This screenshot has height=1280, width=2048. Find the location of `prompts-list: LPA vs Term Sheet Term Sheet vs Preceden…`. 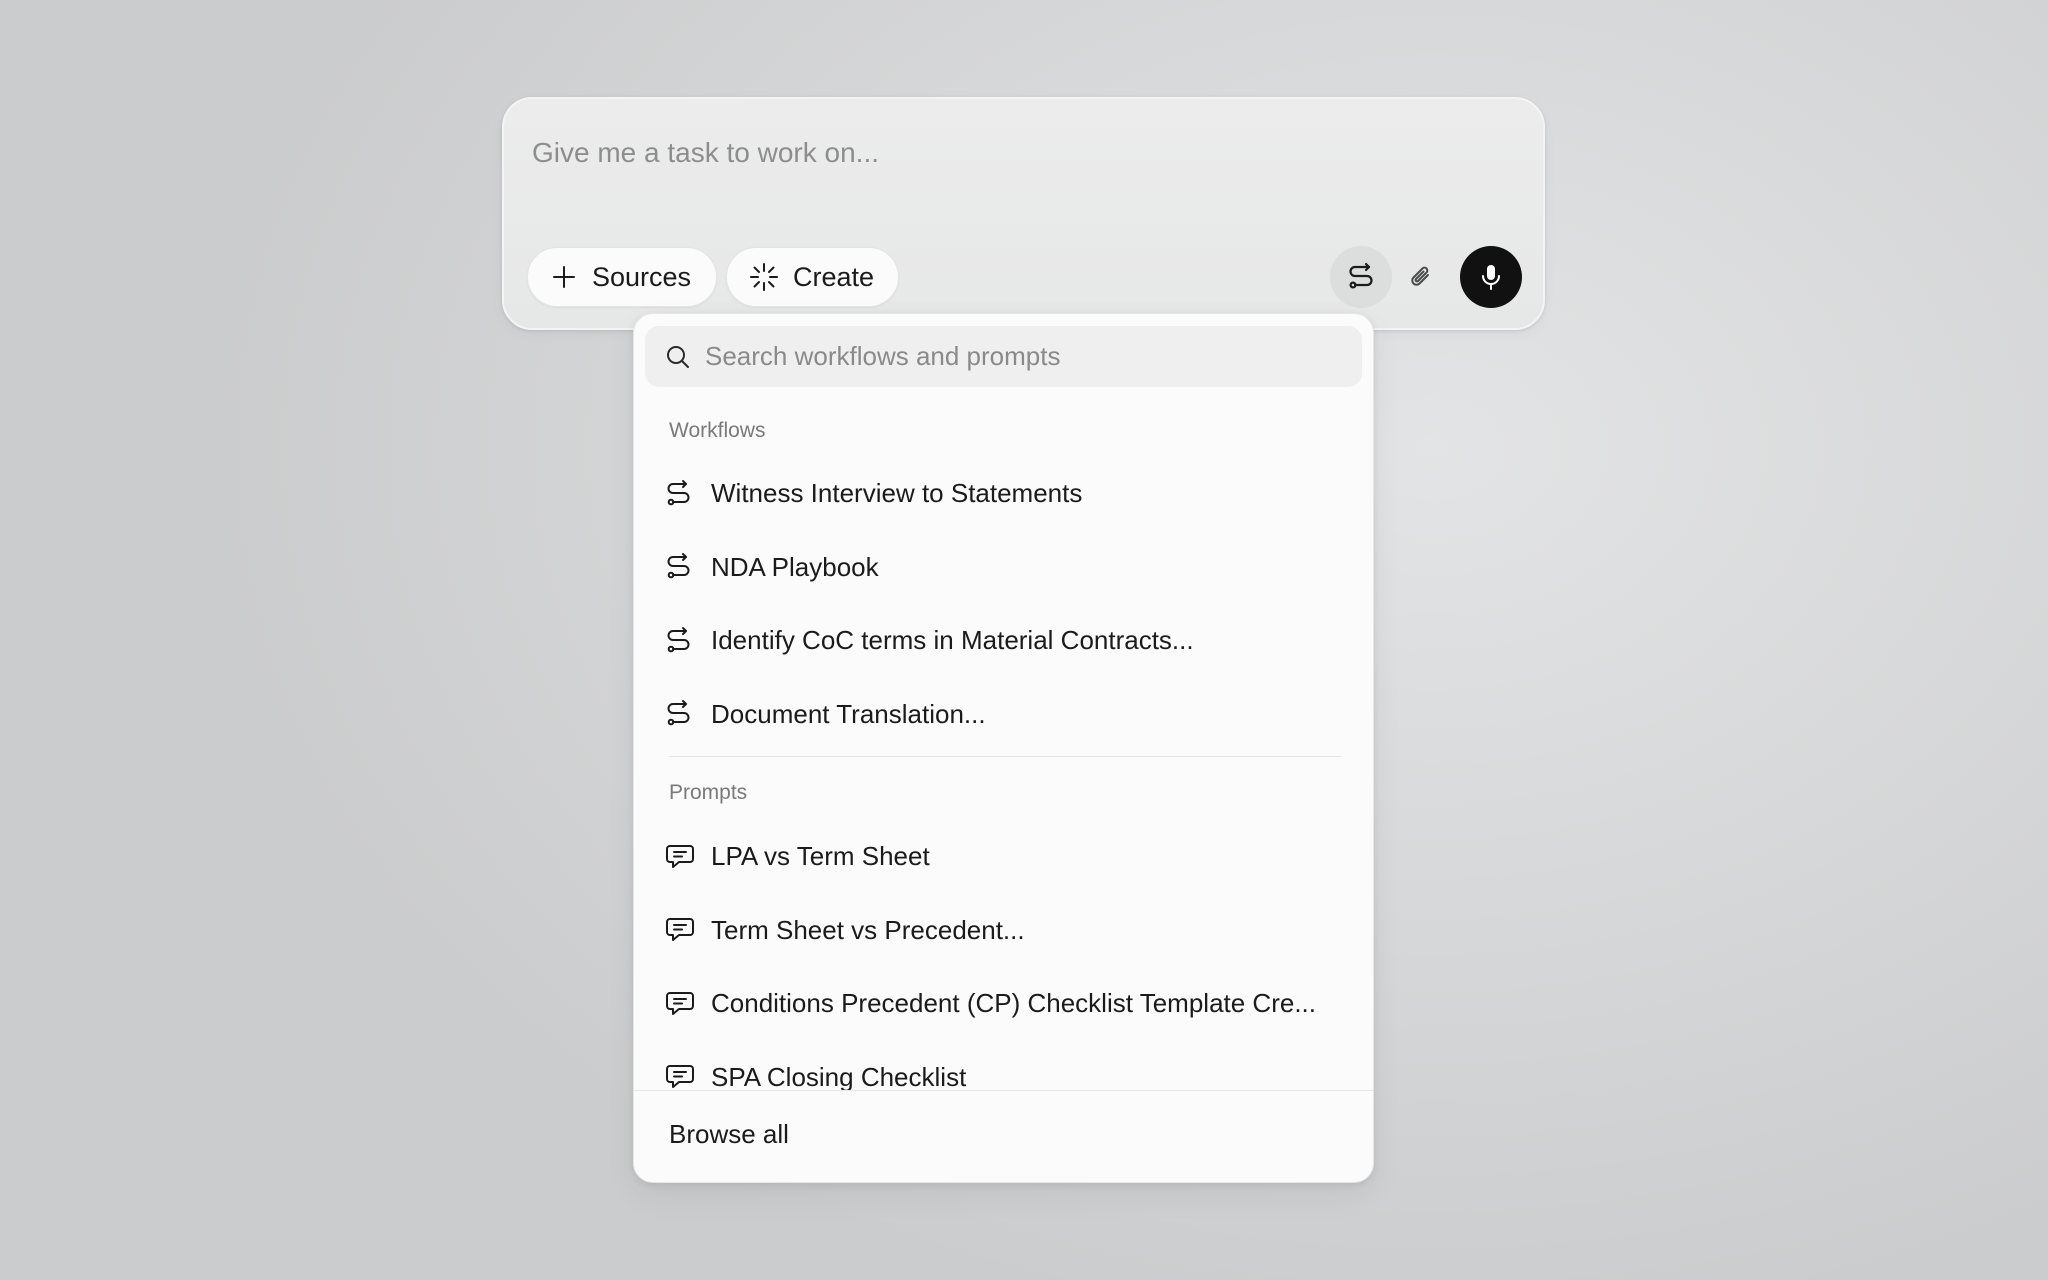

prompts-list: LPA vs Term Sheet Term Sheet vs Preceden… is located at coordinates (1003, 955).